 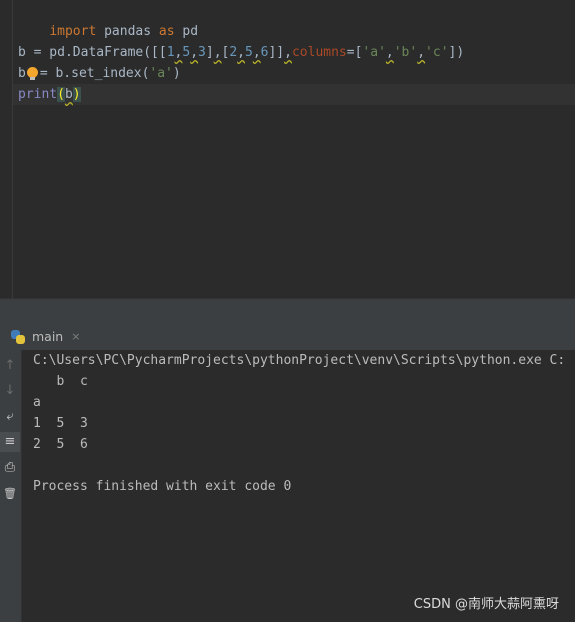 I want to click on scroll-to-end-icon: ≡, so click(x=10, y=442).